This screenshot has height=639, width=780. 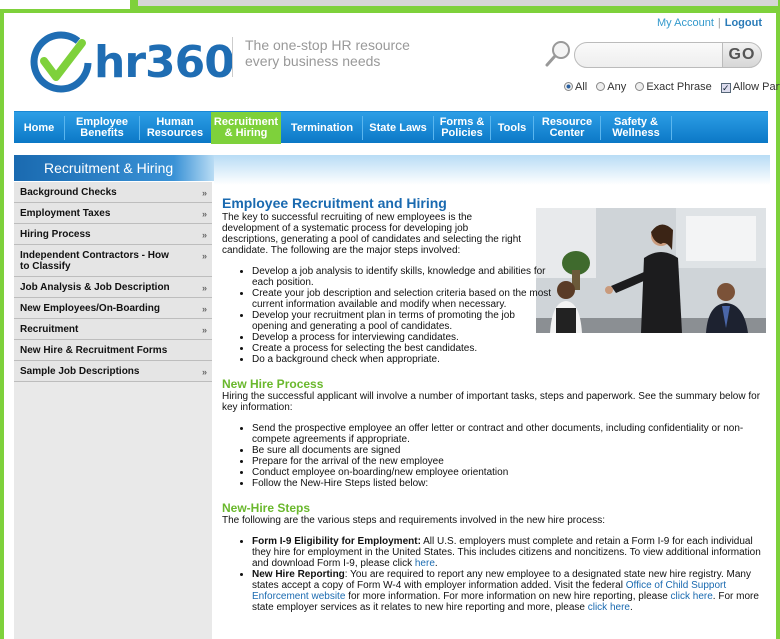 I want to click on nav-resource-center: Resource Center, so click(x=567, y=128).